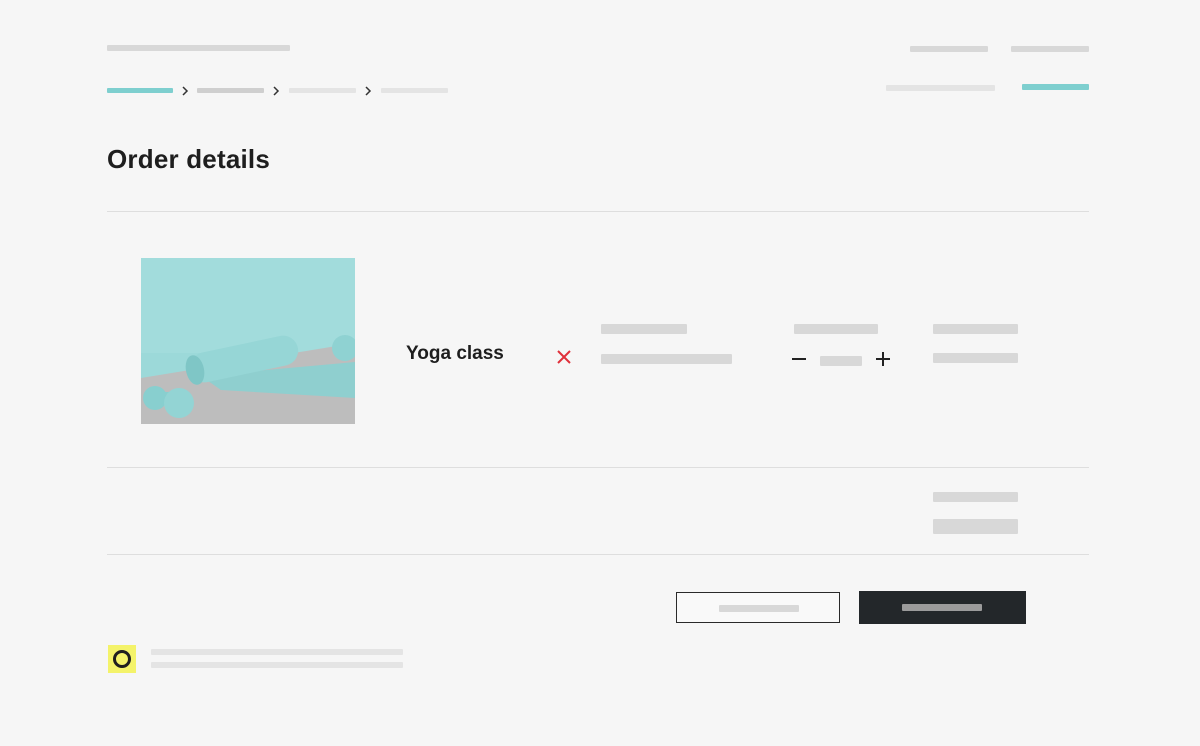 Image resolution: width=1200 pixels, height=746 pixels. I want to click on primary-button-label-placeholder, so click(942, 607).